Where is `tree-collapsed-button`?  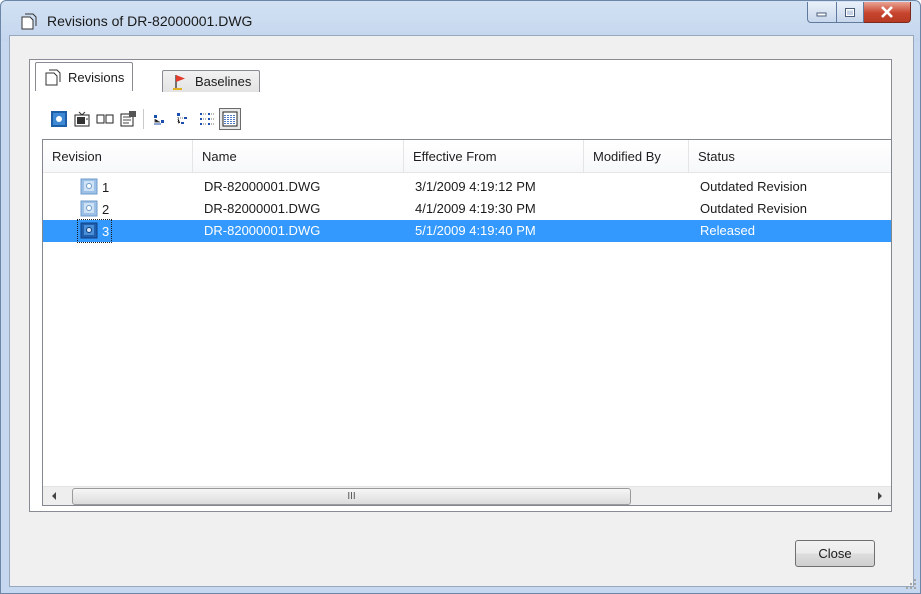 tree-collapsed-button is located at coordinates (161, 119).